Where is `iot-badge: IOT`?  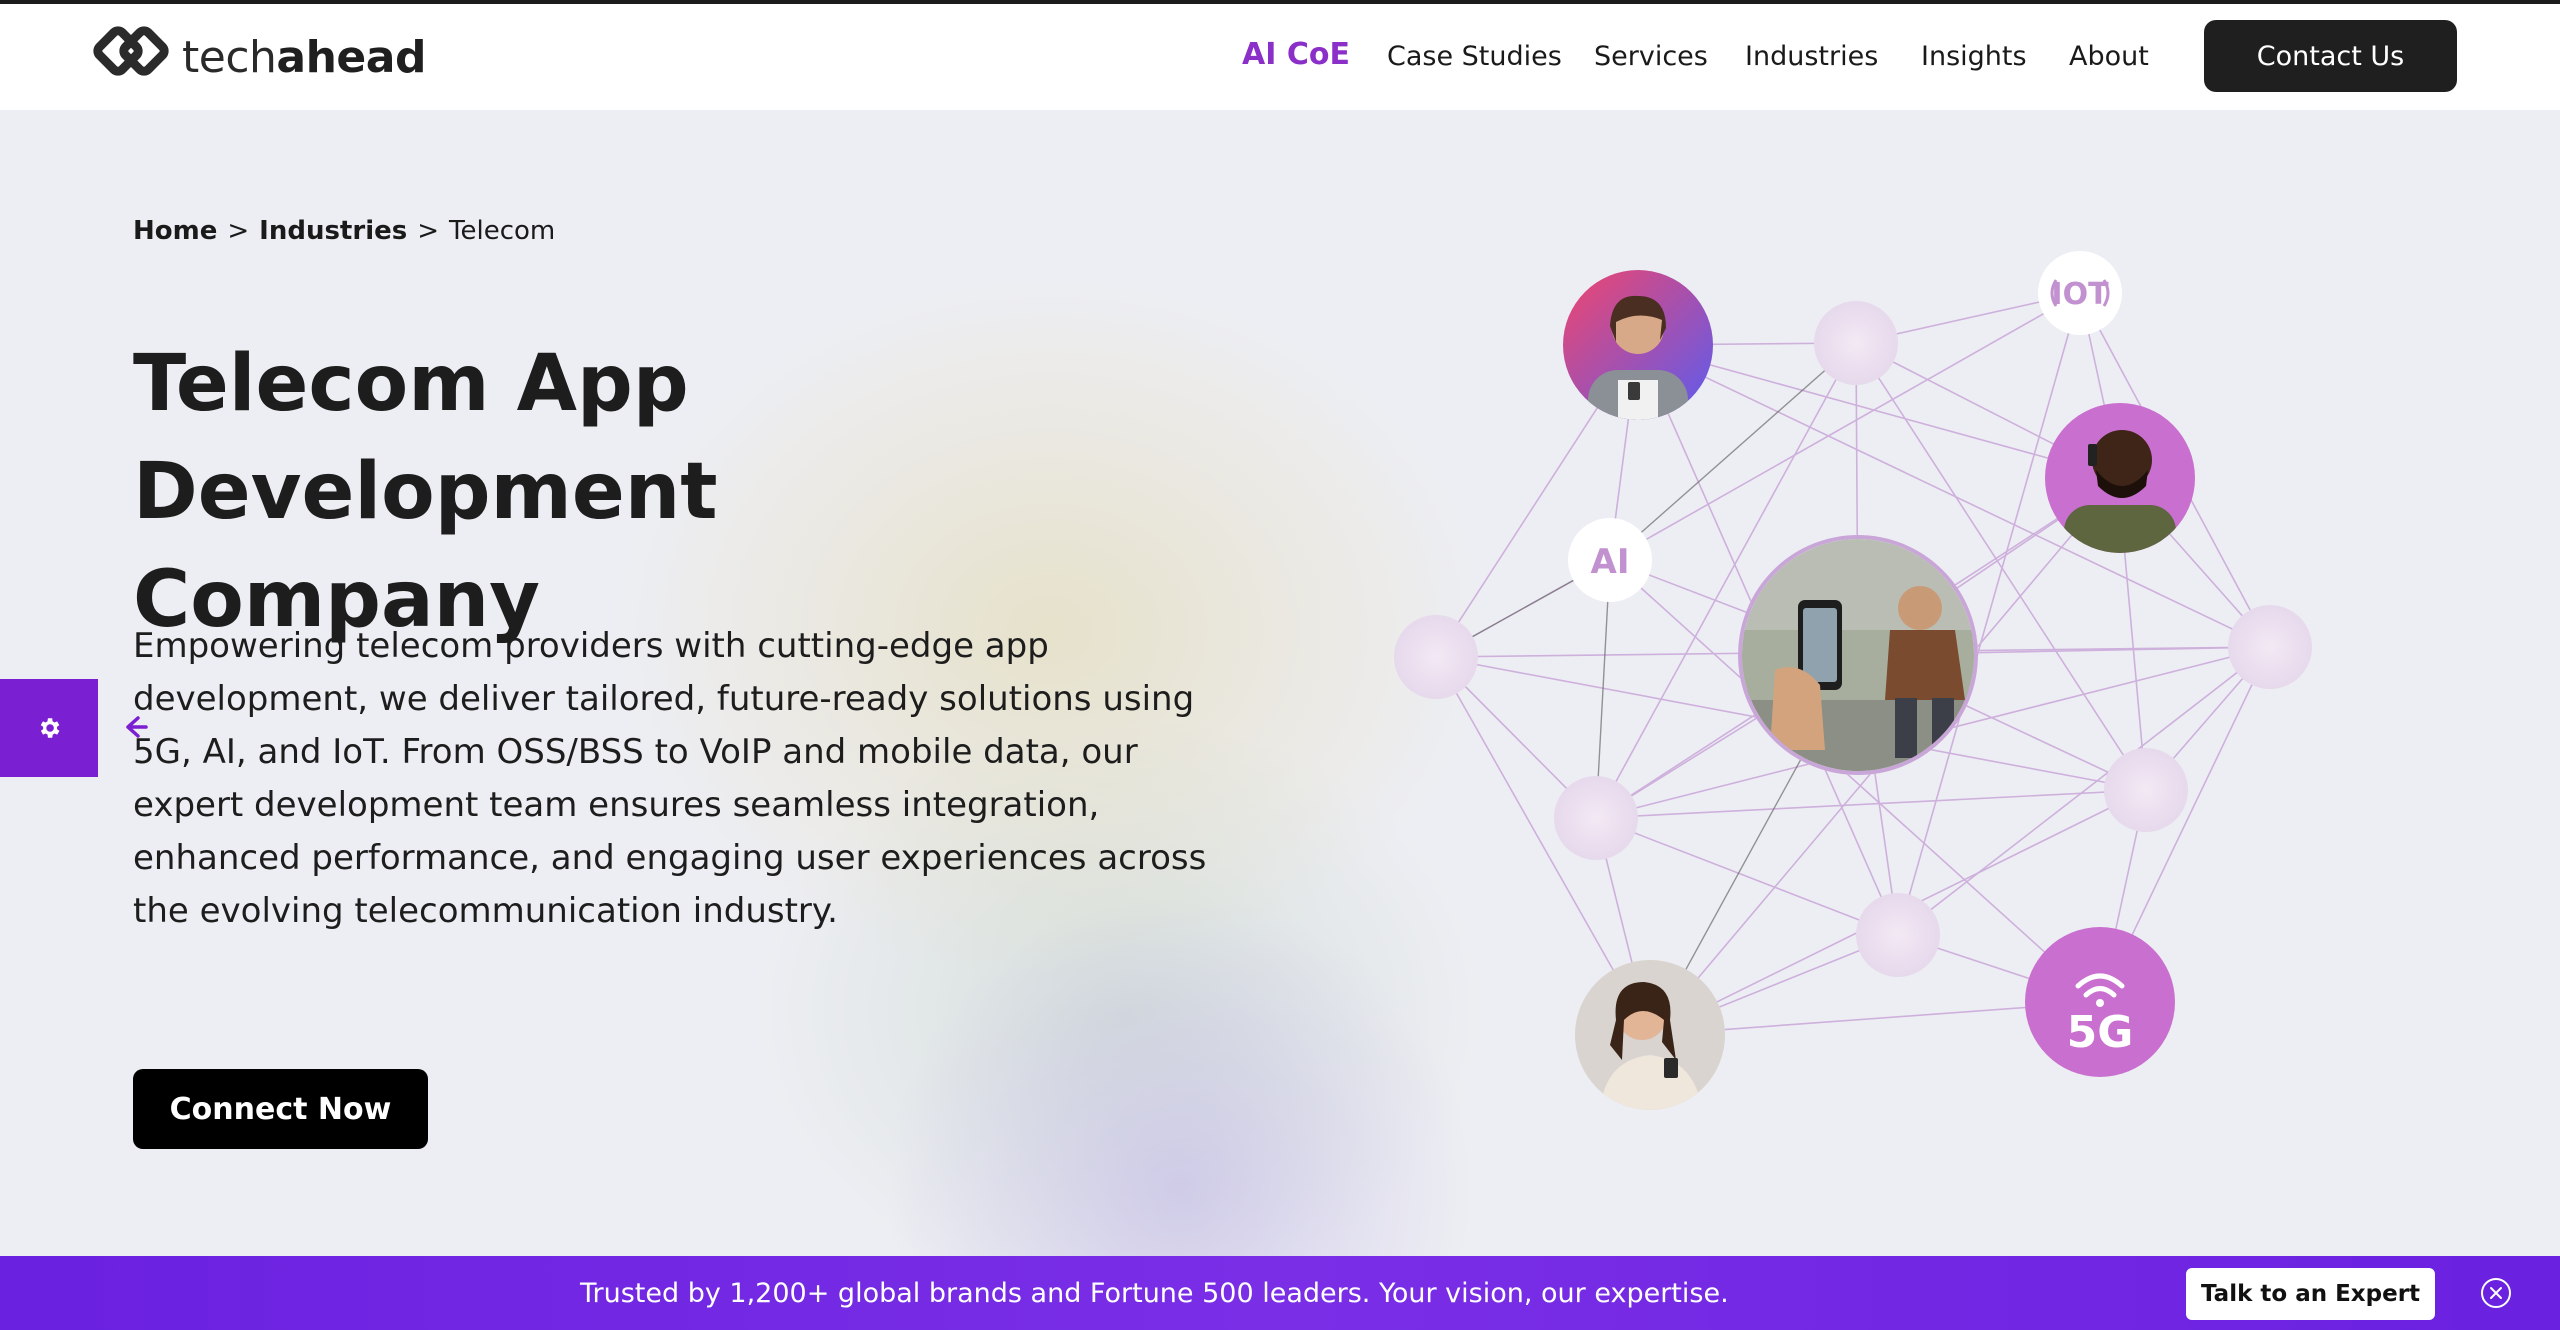
iot-badge: IOT is located at coordinates (2080, 293).